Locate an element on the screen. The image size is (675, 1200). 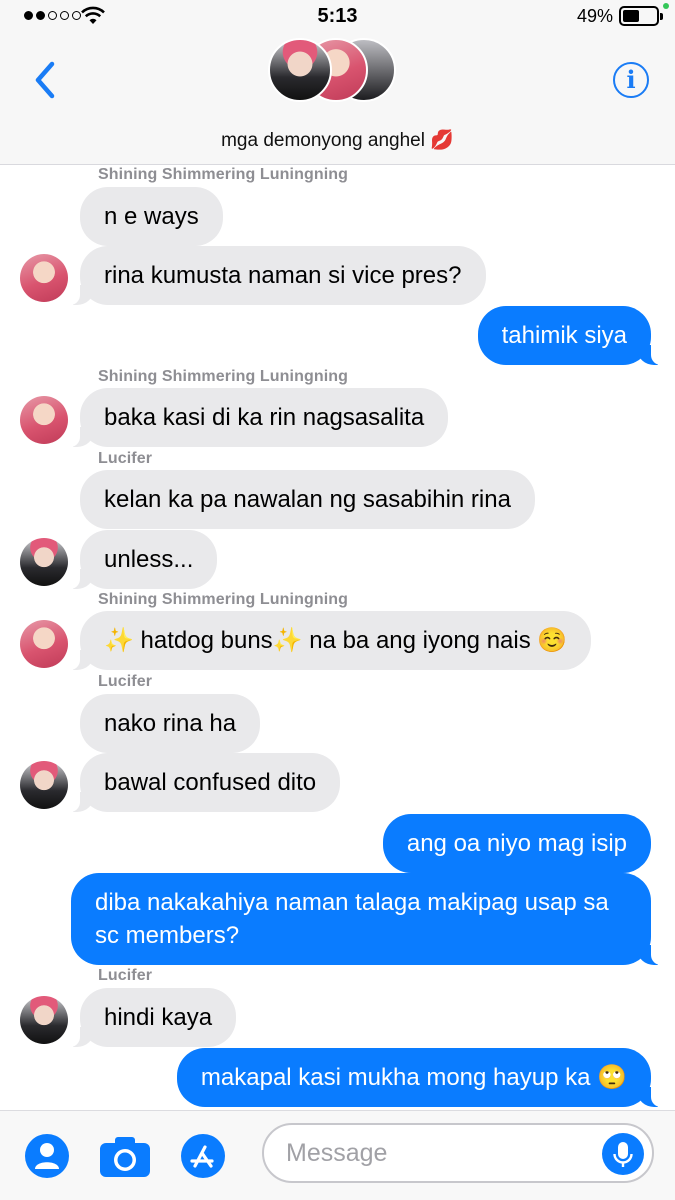
incoming-message: hindi kaya is located at coordinates (152, 1017).